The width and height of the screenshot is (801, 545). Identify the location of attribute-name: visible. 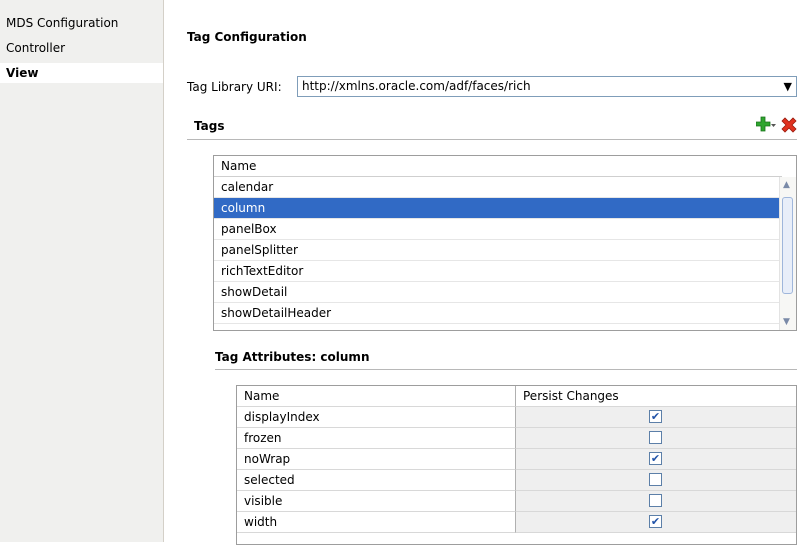
(376, 501).